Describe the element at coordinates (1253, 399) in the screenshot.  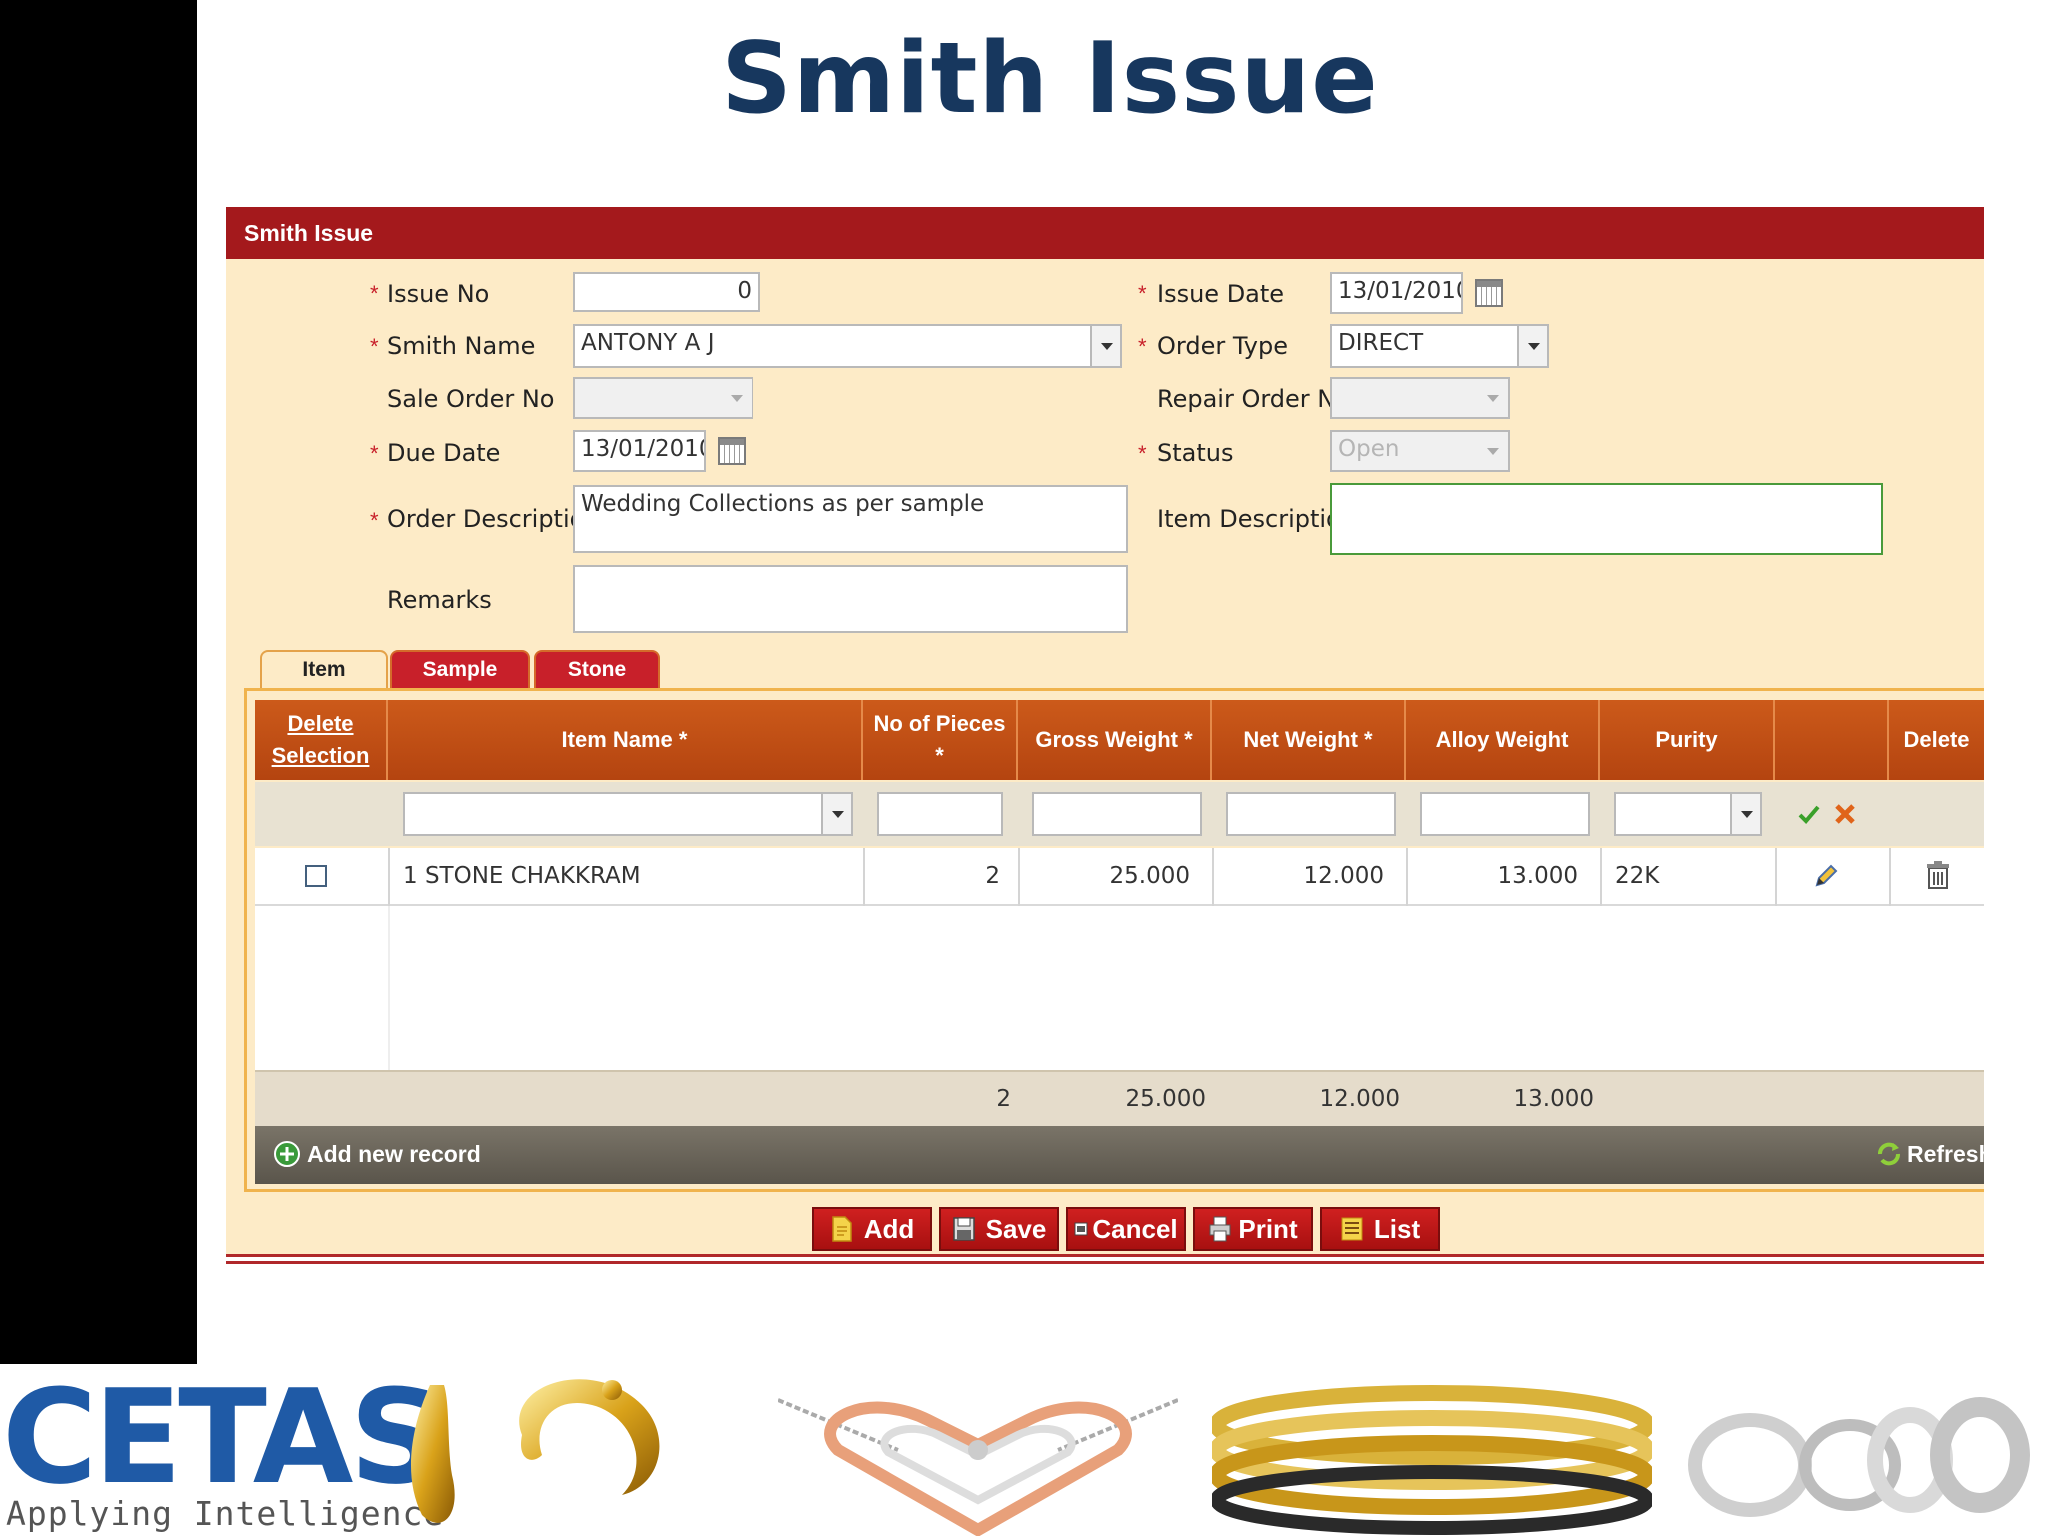
I see `repair-order-no-label: Repair Order No` at that location.